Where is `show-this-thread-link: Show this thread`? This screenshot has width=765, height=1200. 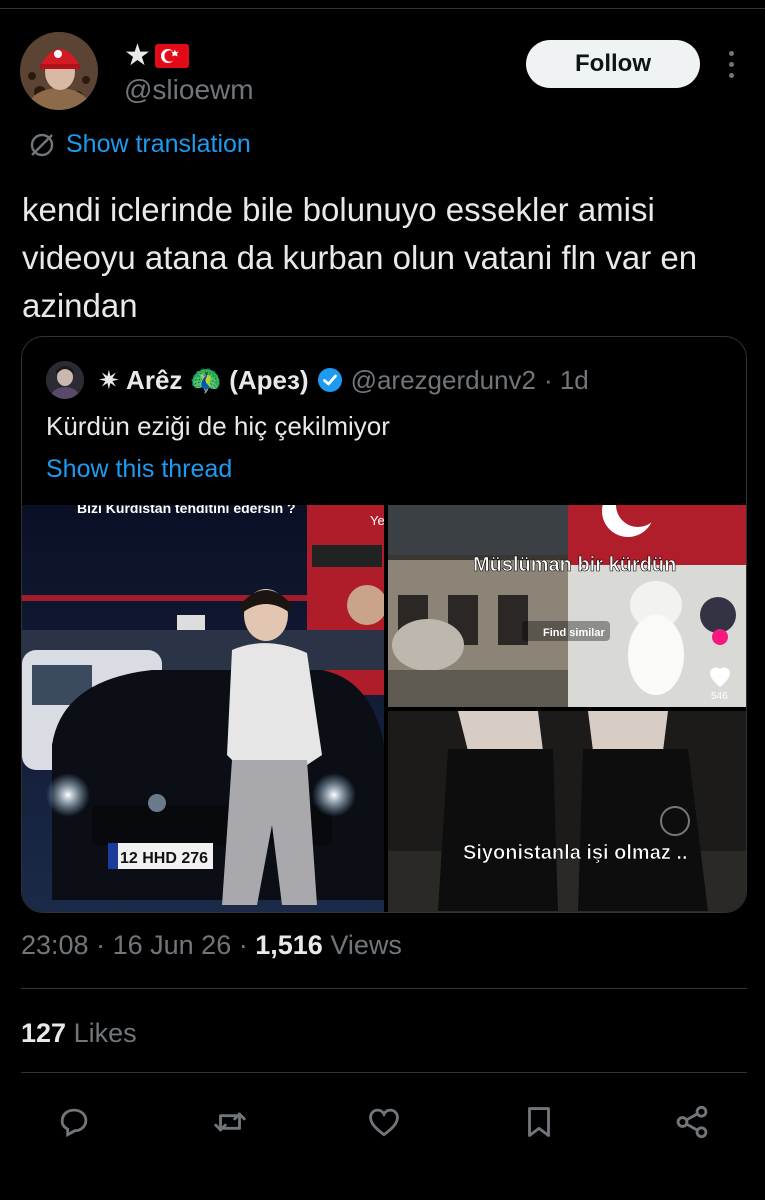
show-this-thread-link: Show this thread is located at coordinates (139, 469).